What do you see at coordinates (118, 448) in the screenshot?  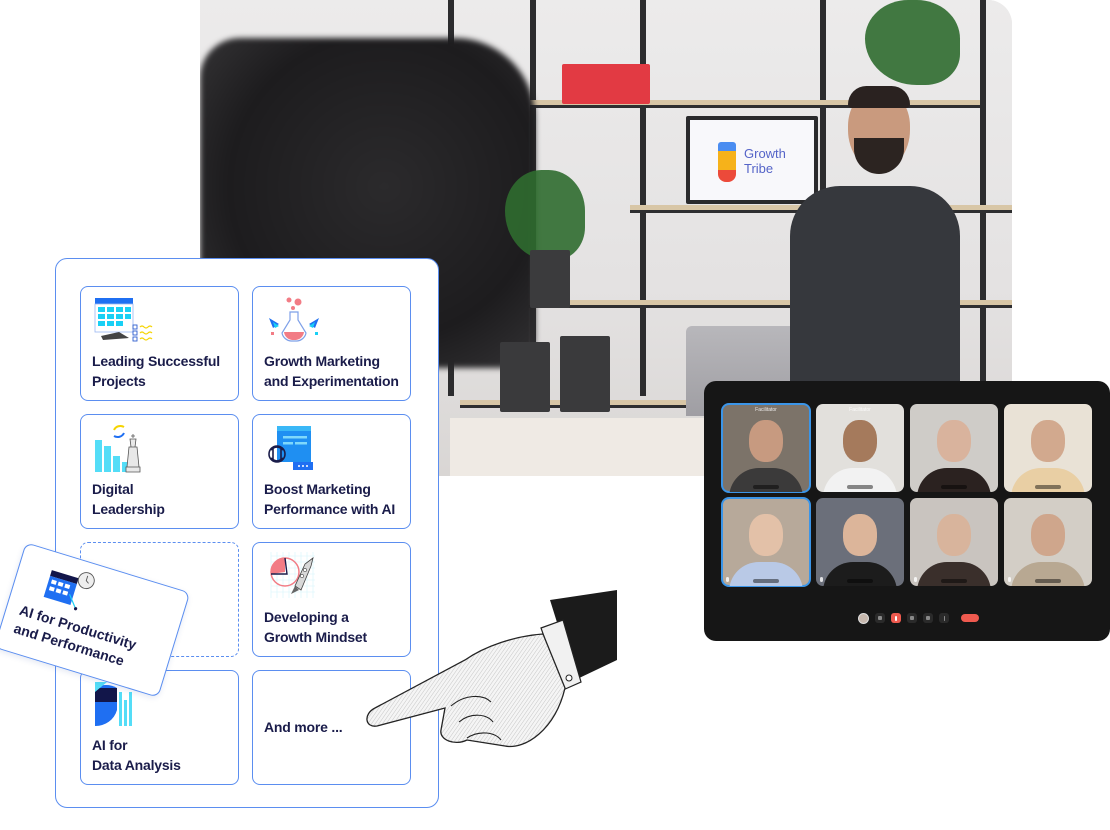 I see `chess-chart-icon` at bounding box center [118, 448].